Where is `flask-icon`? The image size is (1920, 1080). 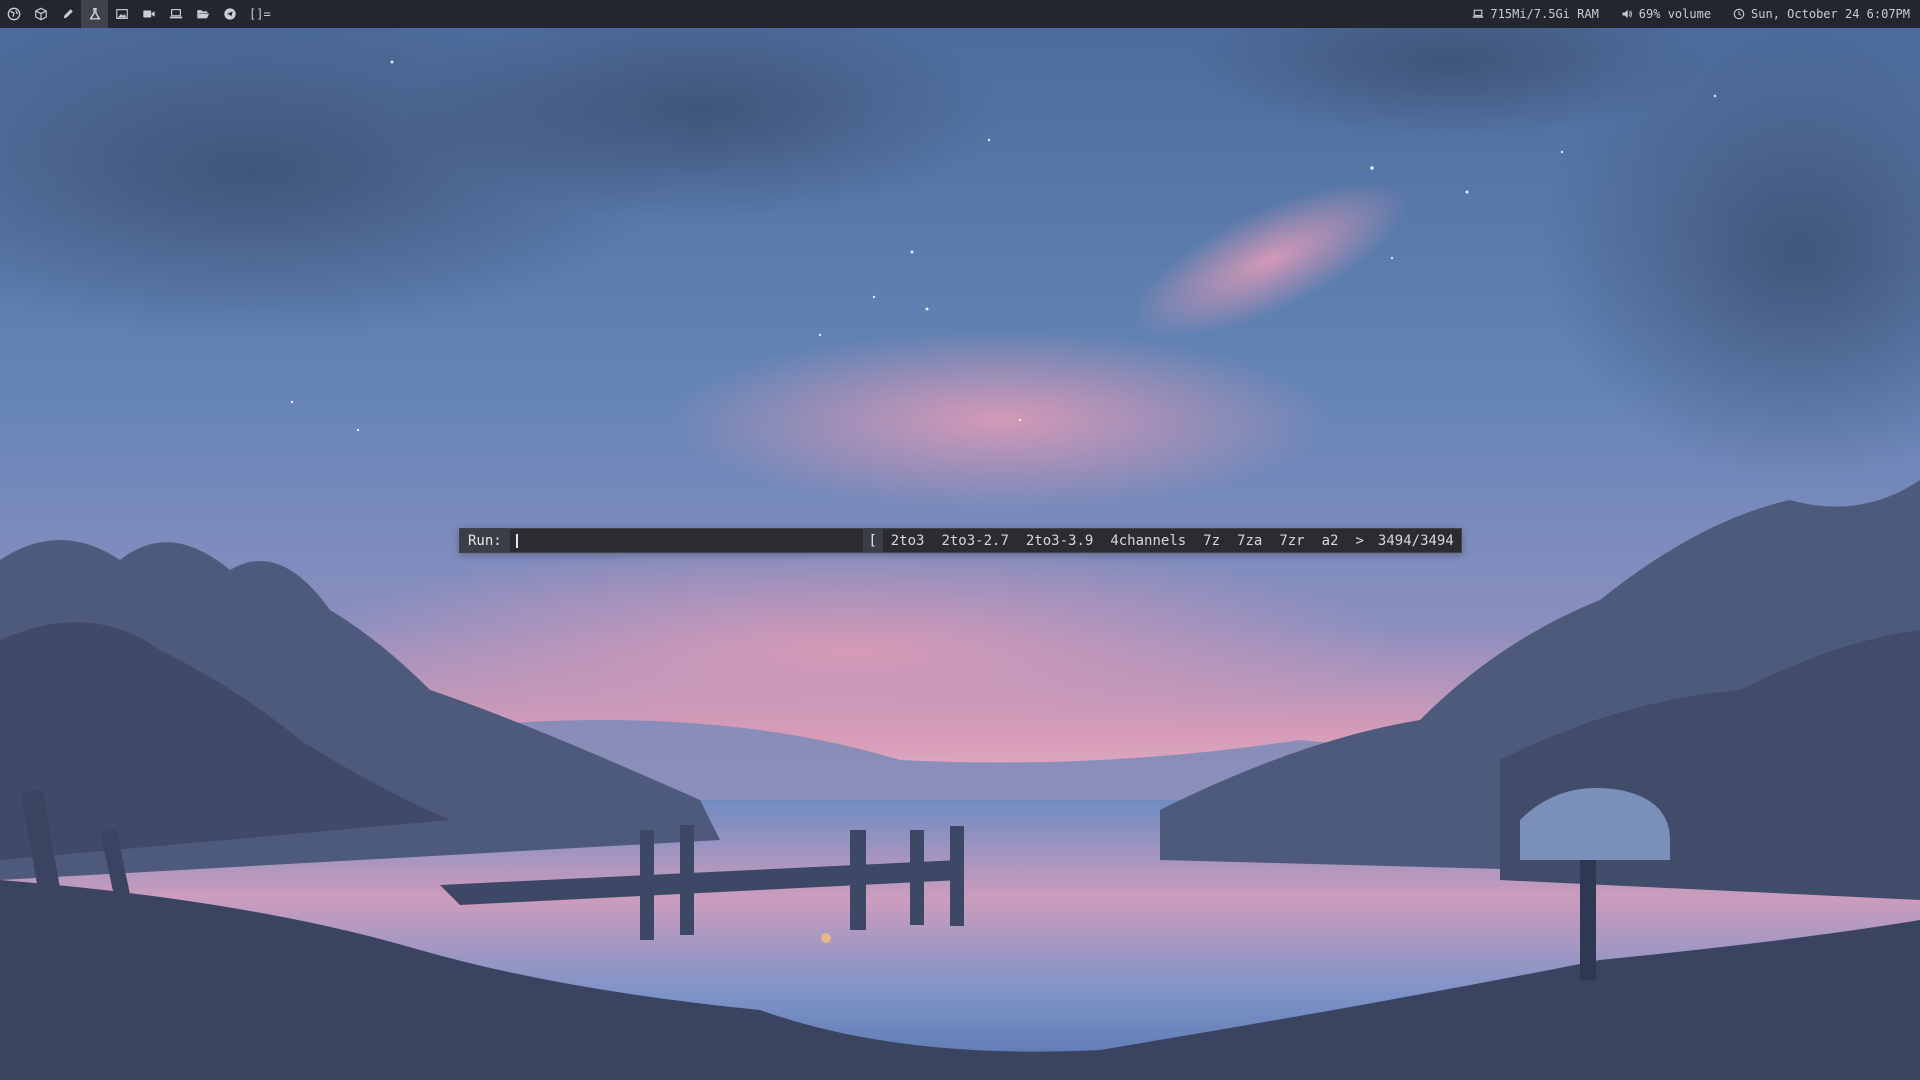
flask-icon is located at coordinates (94, 14).